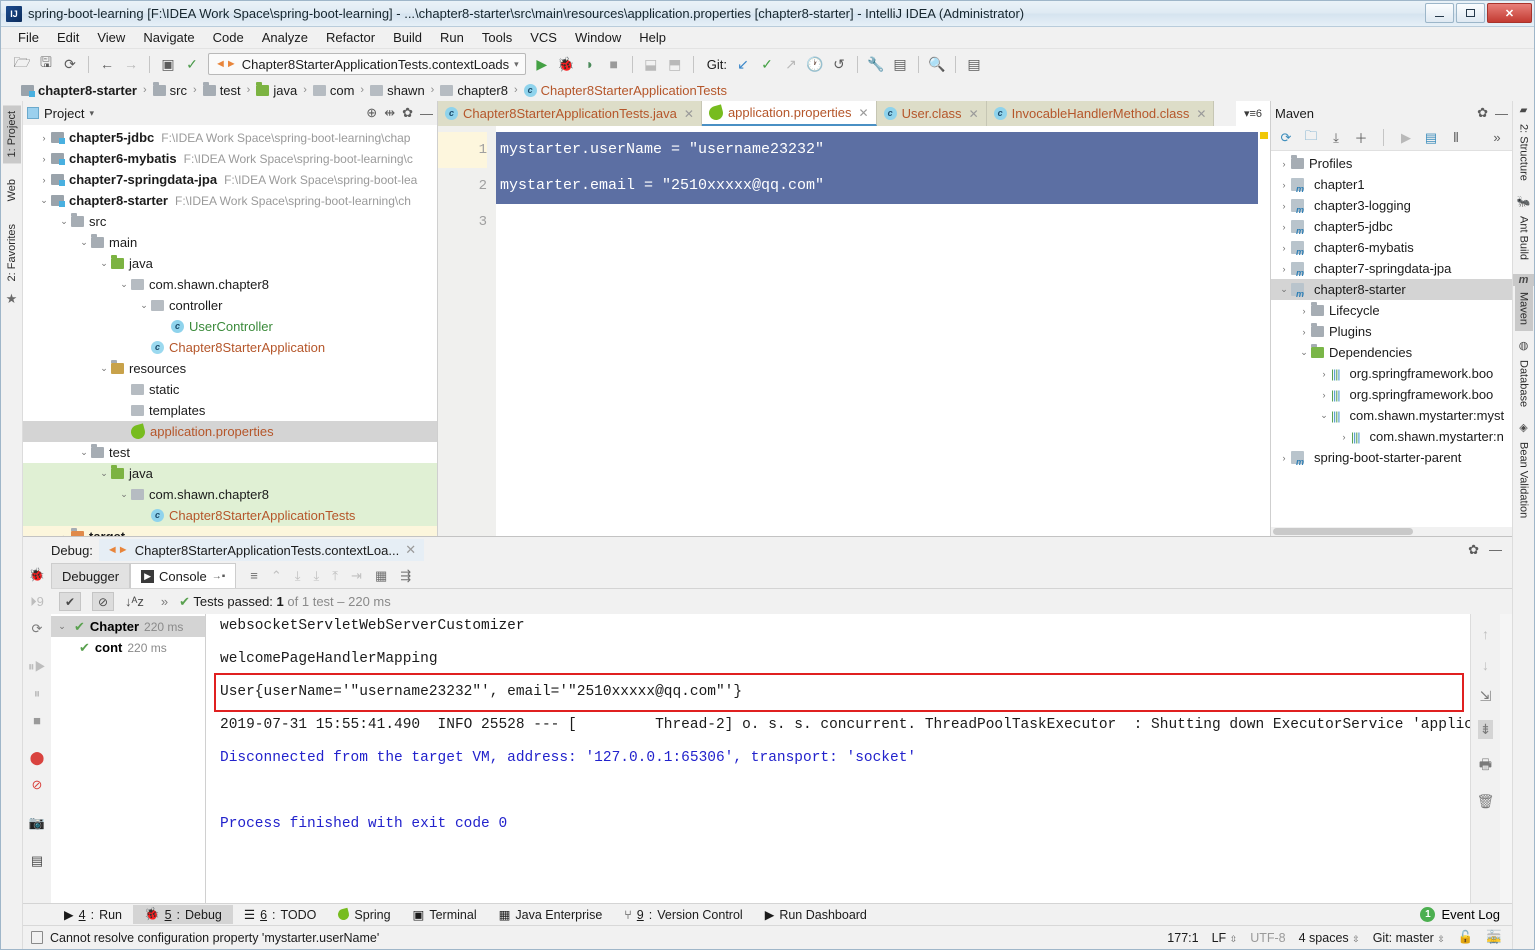 The image size is (1535, 950). Describe the element at coordinates (230, 431) in the screenshot. I see `tree-row: application.properties` at that location.